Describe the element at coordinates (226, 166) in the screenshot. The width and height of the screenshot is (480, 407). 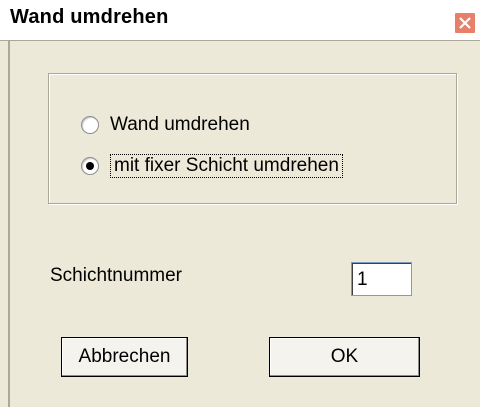
I see `radio-label-fixed-layer: mit fixer Schicht umdrehen` at that location.